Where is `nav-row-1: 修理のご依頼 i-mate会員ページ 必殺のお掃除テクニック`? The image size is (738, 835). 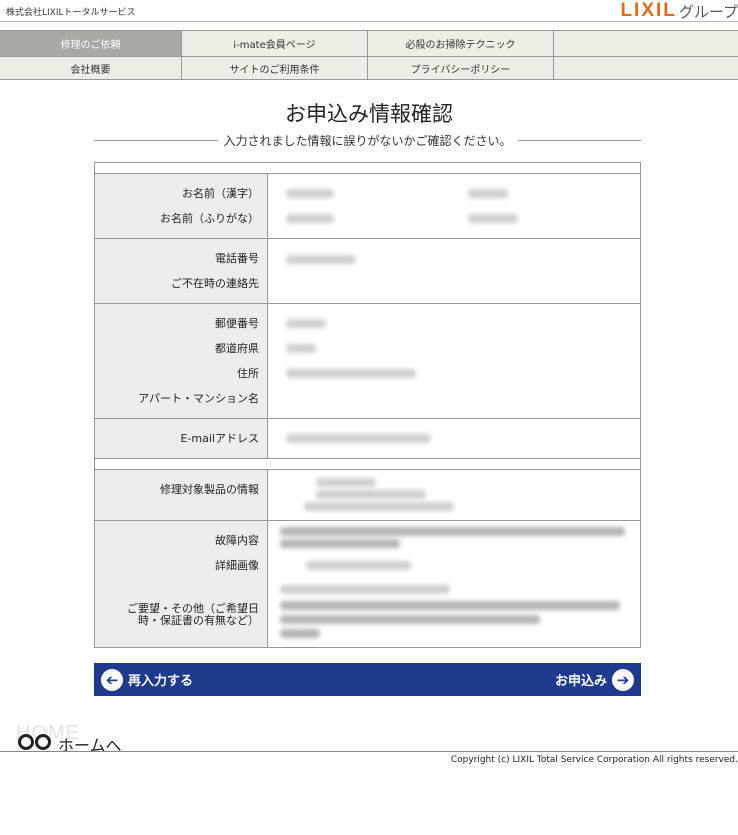 nav-row-1: 修理のご依頼 i-mate会員ページ 必殺のお掃除テクニック is located at coordinates (369, 43).